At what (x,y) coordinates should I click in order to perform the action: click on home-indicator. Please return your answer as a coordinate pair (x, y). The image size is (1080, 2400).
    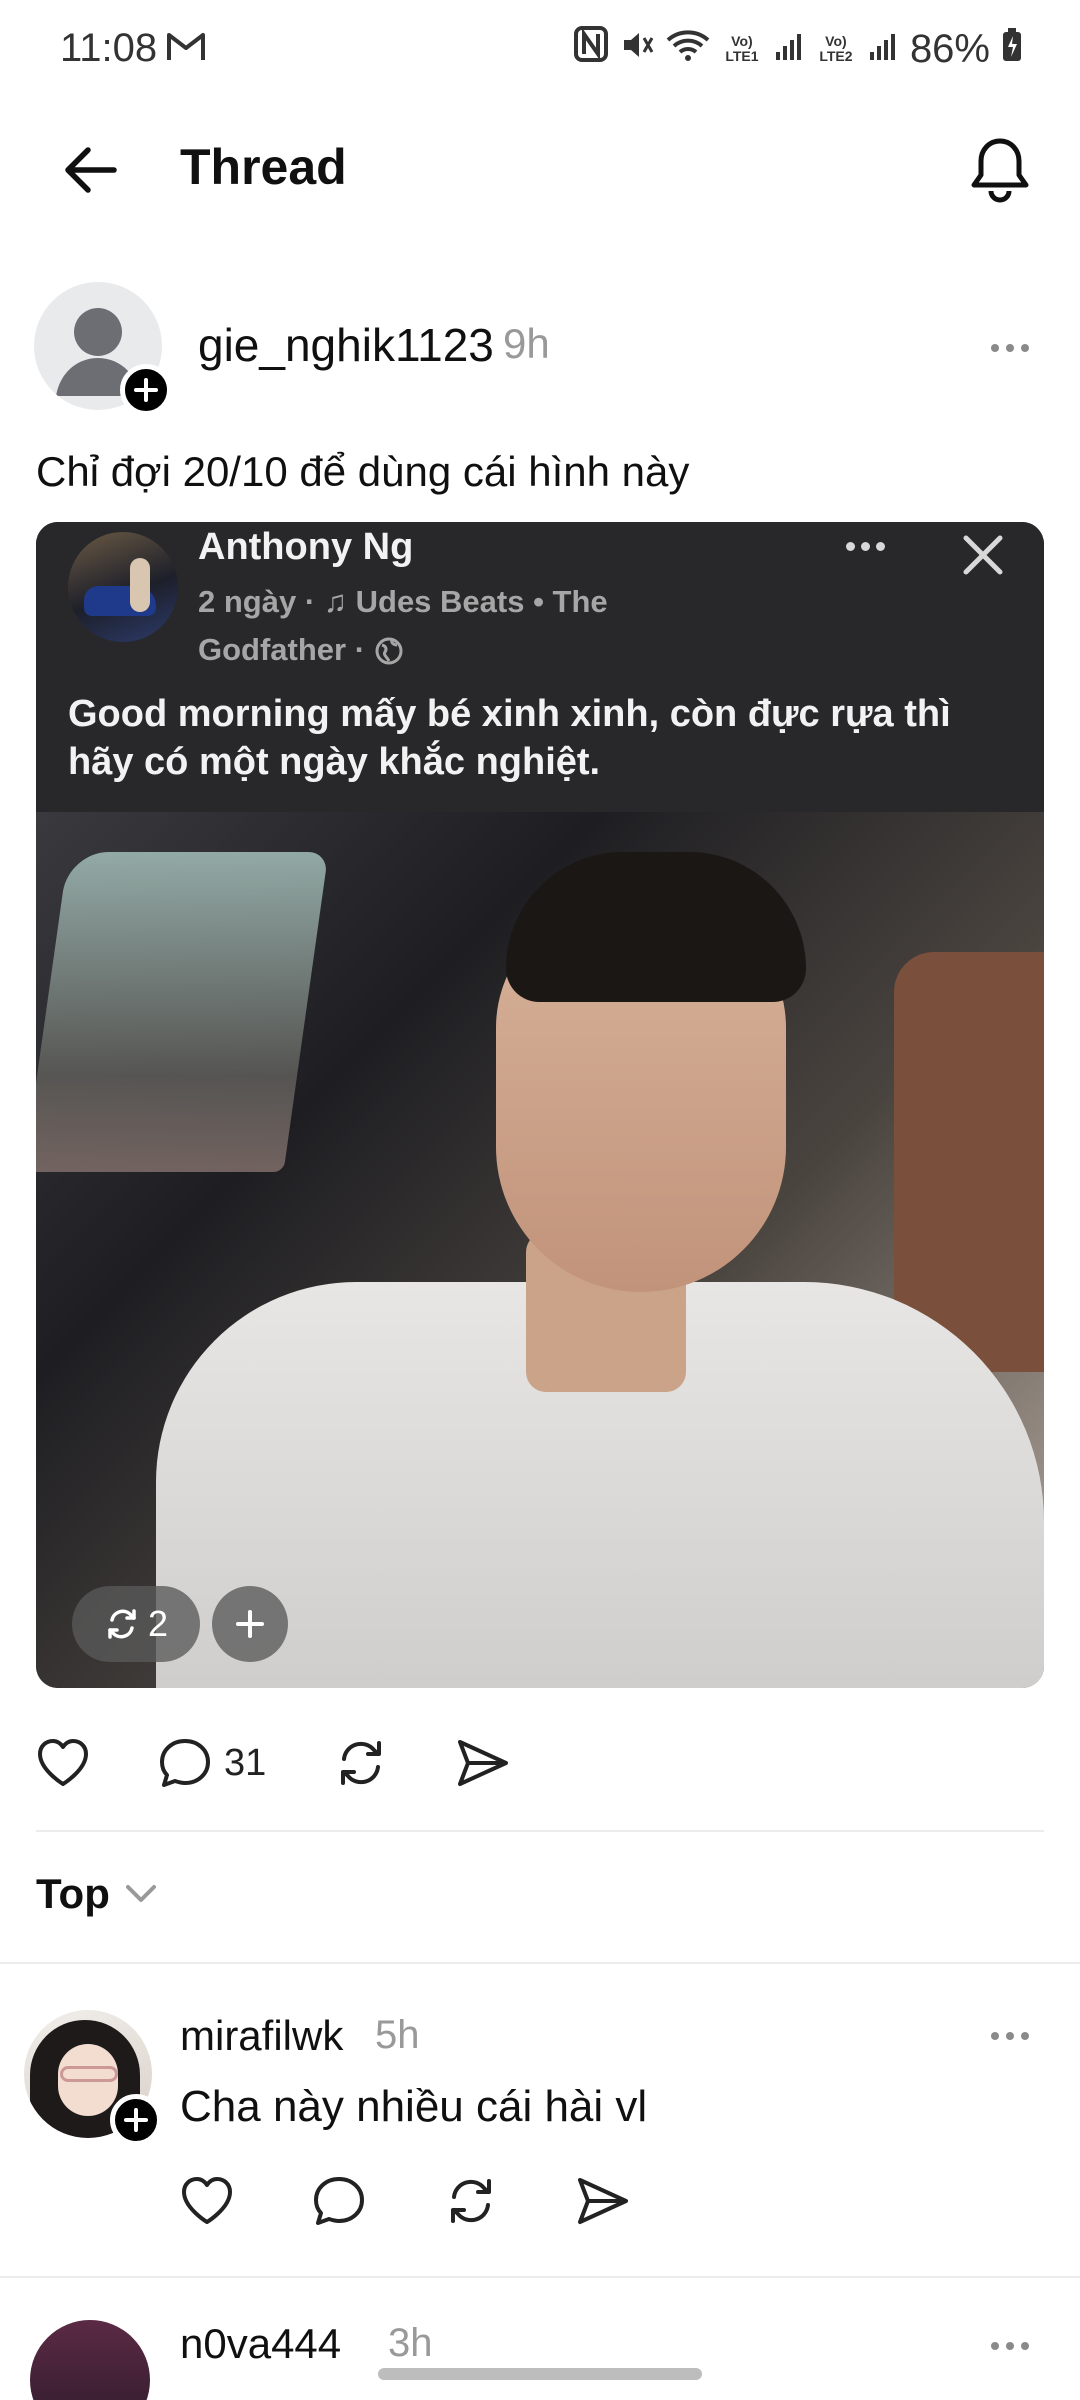
    Looking at the image, I should click on (540, 2374).